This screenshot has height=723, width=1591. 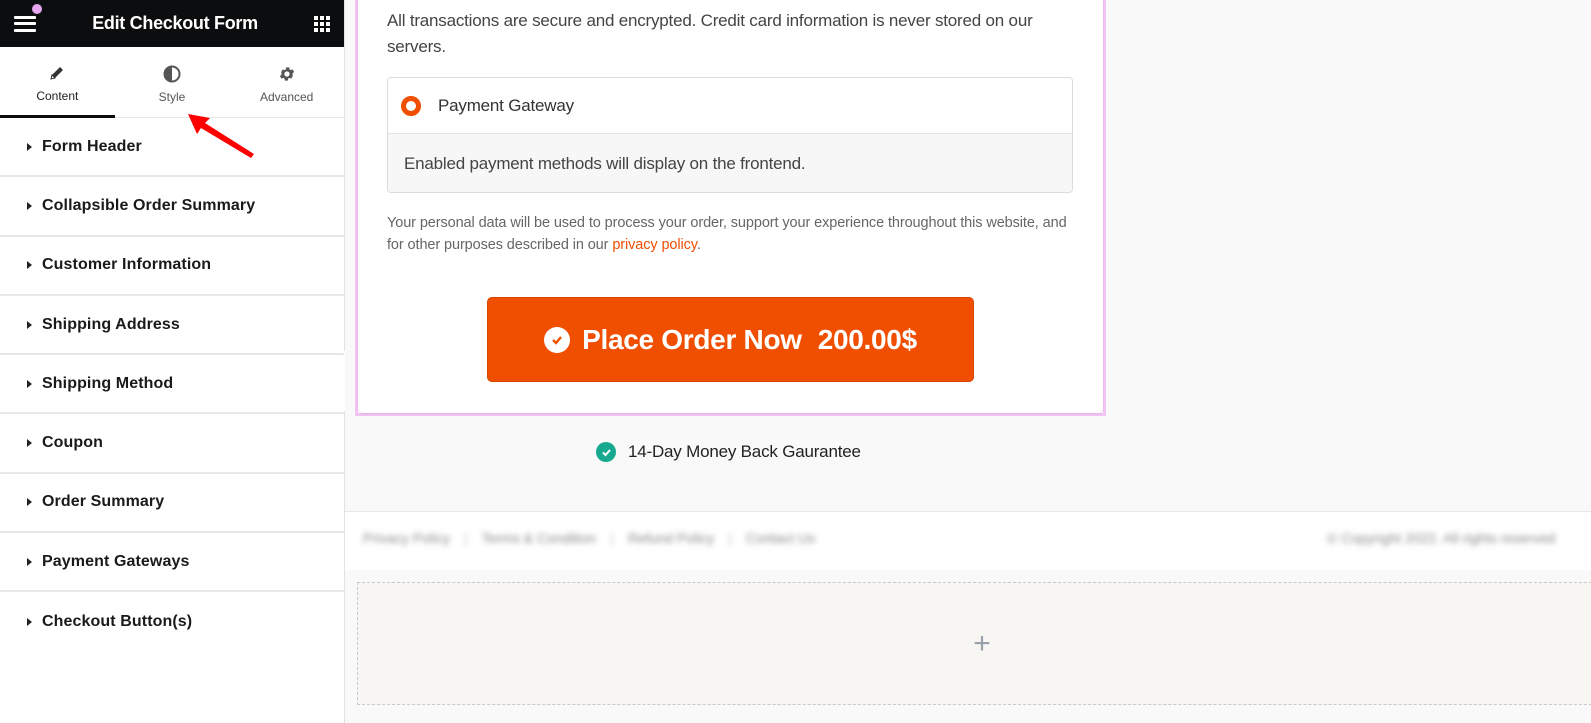 I want to click on section-checkout-buttons: Checkout Button(s), so click(x=172, y=621).